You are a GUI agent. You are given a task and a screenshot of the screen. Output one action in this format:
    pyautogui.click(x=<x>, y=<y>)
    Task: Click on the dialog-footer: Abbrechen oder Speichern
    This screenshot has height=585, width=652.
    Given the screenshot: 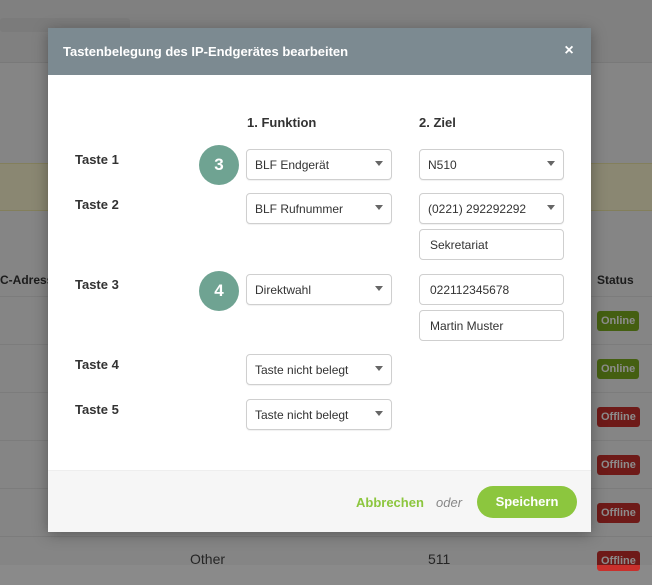 What is the action you would take?
    pyautogui.click(x=319, y=501)
    